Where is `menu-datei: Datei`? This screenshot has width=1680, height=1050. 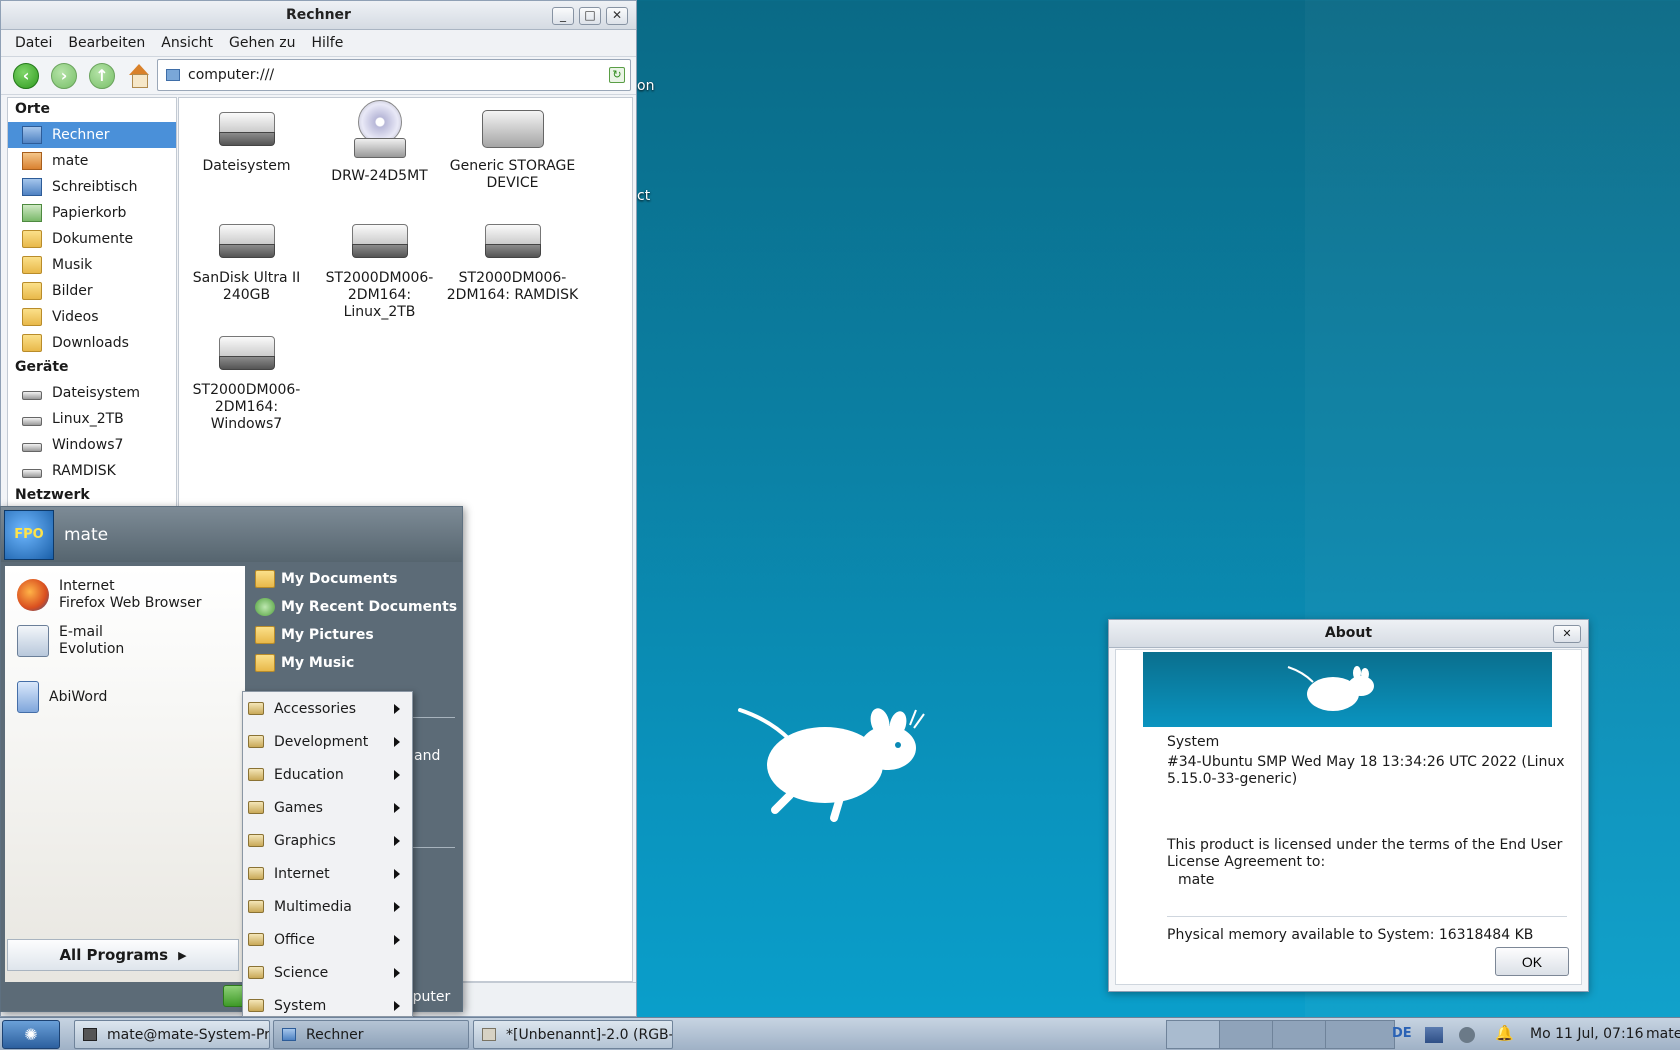 menu-datei: Datei is located at coordinates (33, 43).